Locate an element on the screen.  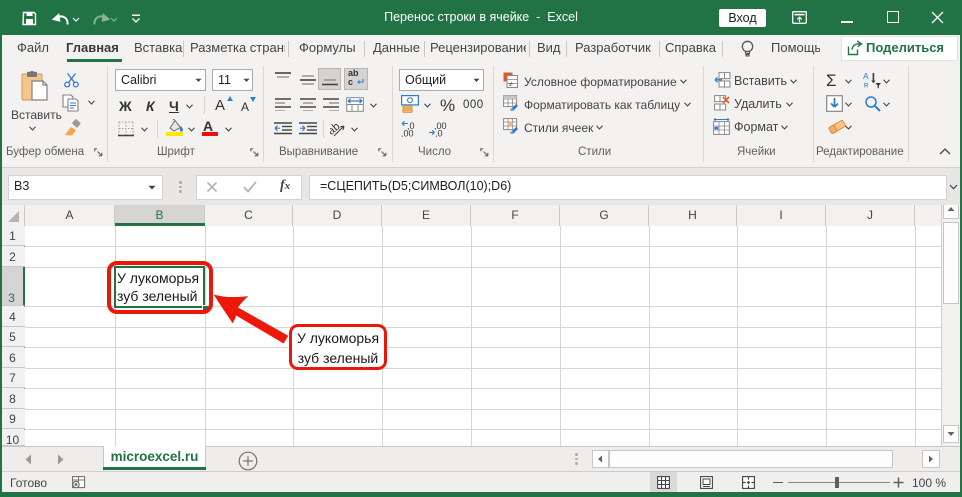
svg-text: я is located at coordinates (866, 85).